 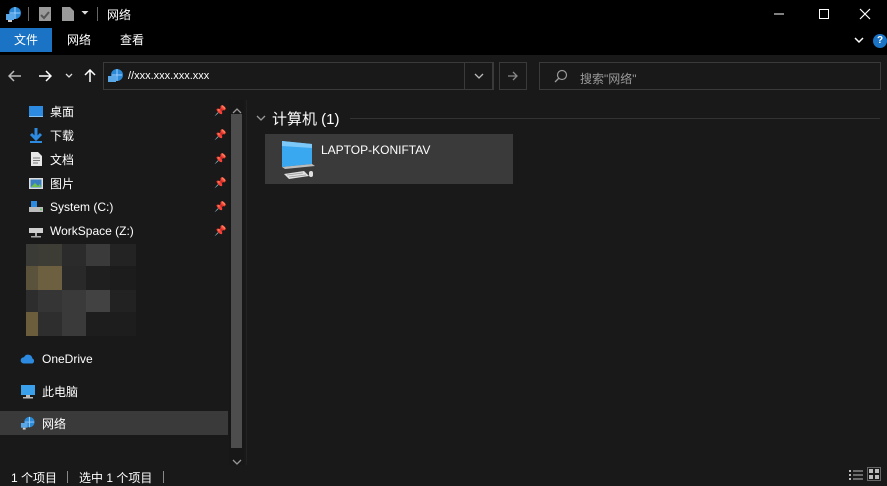 I want to click on network-drive-icon, so click(x=36, y=231).